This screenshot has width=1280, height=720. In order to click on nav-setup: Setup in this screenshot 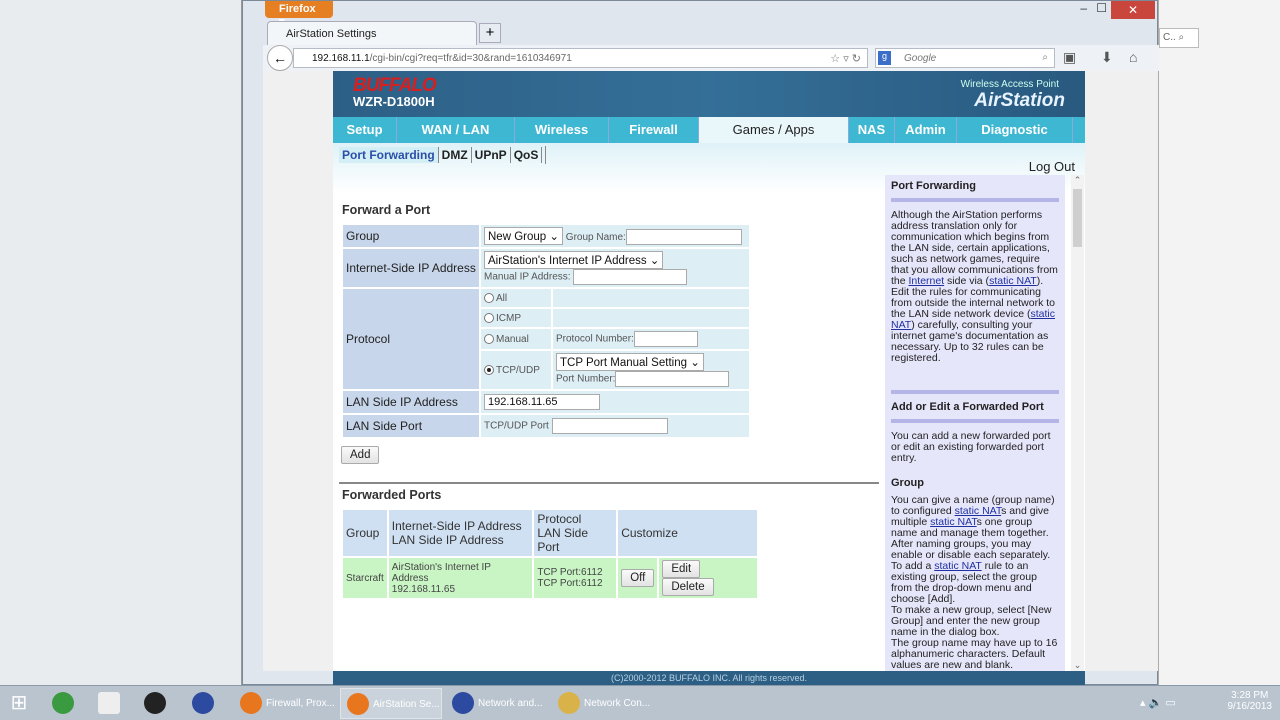, I will do `click(365, 130)`.